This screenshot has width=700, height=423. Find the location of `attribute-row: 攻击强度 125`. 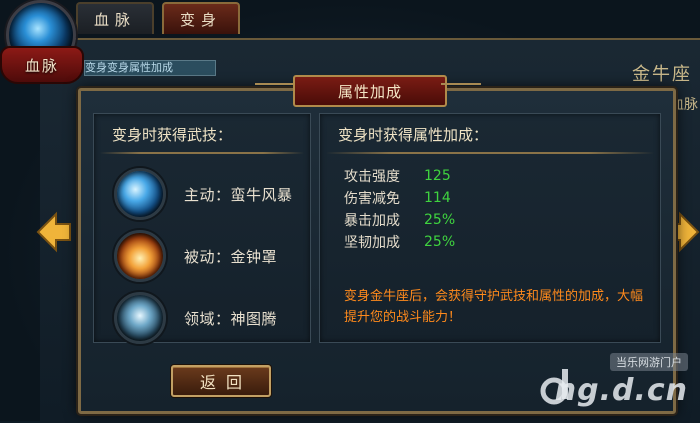

attribute-row: 攻击强度 125 is located at coordinates (397, 176).